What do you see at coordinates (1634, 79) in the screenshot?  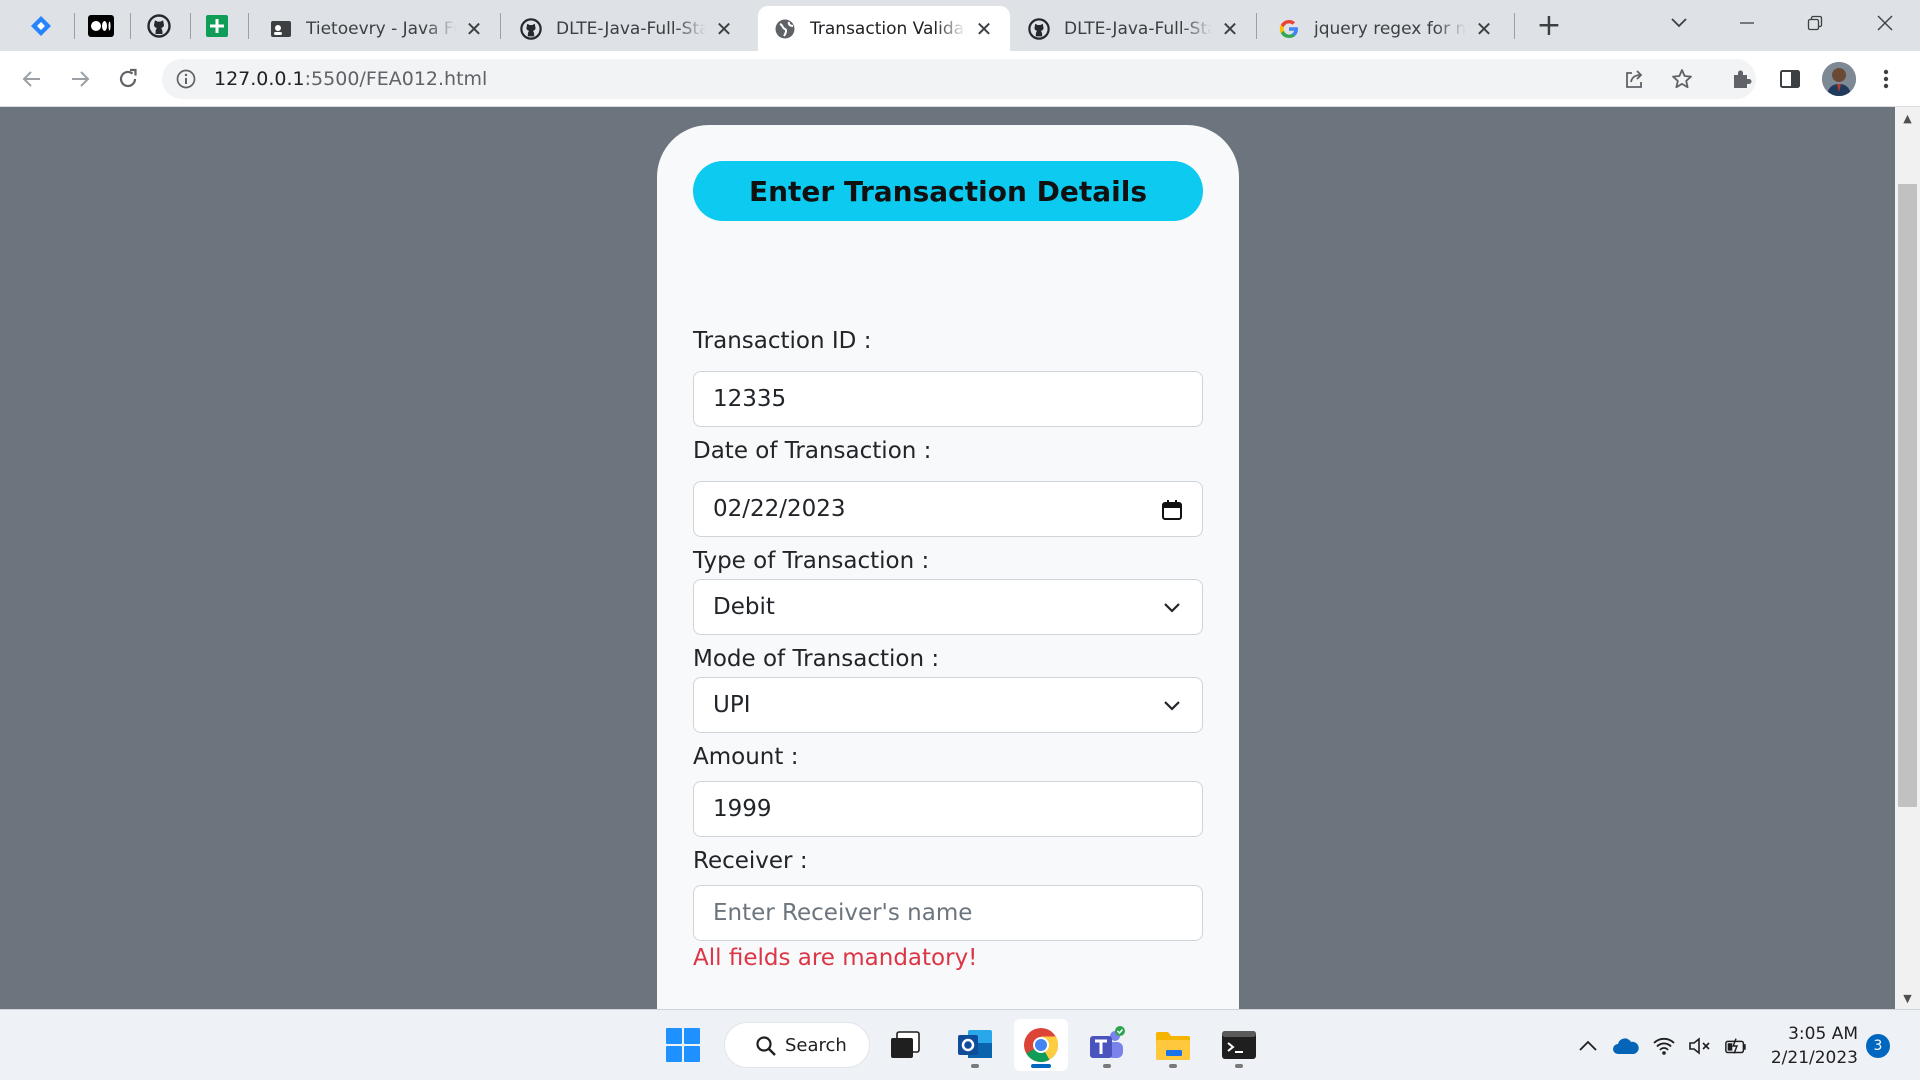 I see `share-icon` at bounding box center [1634, 79].